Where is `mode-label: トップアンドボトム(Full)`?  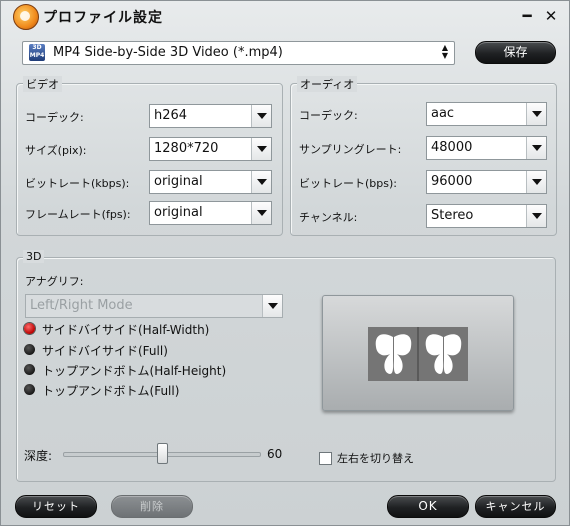 mode-label: トップアンドボトム(Full) is located at coordinates (111, 391).